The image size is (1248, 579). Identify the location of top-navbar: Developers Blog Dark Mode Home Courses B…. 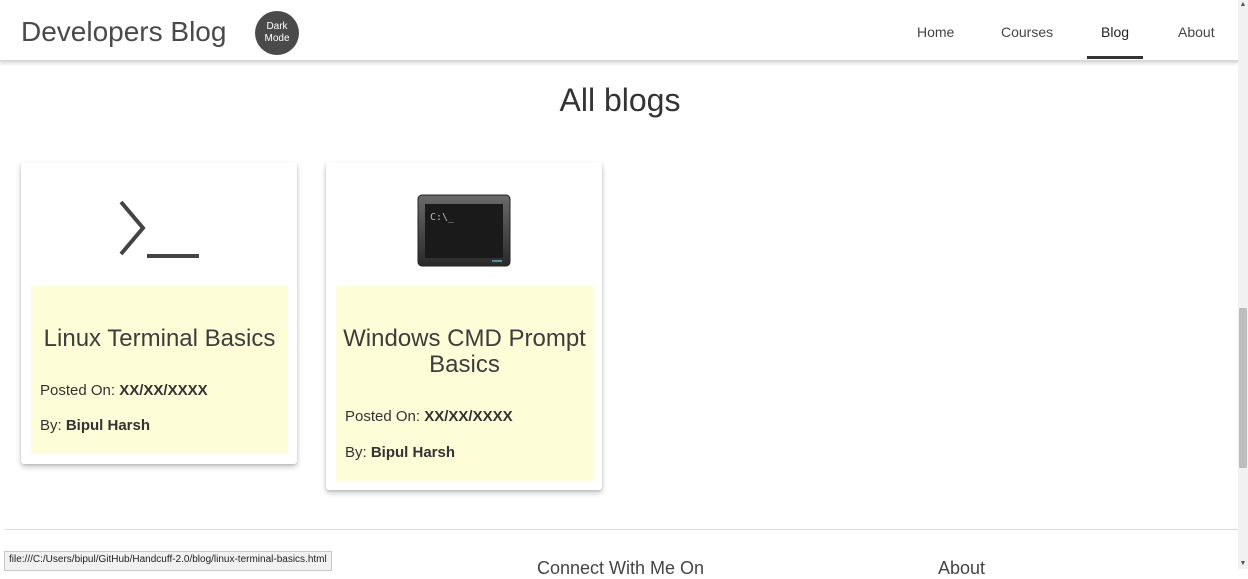
(619, 34).